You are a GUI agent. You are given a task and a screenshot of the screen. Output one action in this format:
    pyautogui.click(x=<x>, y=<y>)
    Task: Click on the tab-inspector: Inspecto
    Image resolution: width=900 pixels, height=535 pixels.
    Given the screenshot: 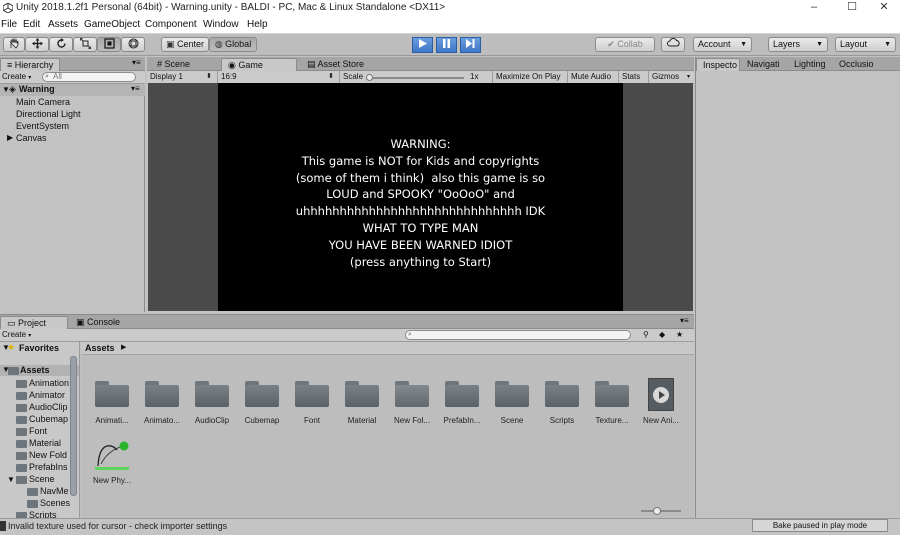 What is the action you would take?
    pyautogui.click(x=718, y=64)
    